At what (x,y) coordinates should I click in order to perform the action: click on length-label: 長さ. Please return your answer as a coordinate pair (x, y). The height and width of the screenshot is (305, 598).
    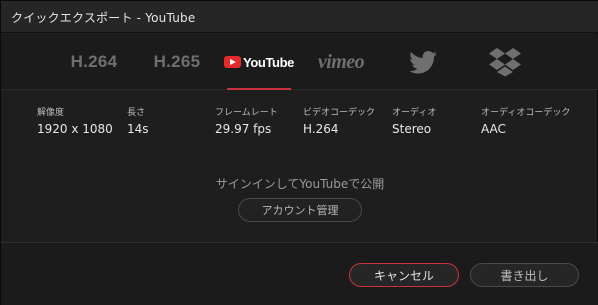
    Looking at the image, I should click on (136, 113).